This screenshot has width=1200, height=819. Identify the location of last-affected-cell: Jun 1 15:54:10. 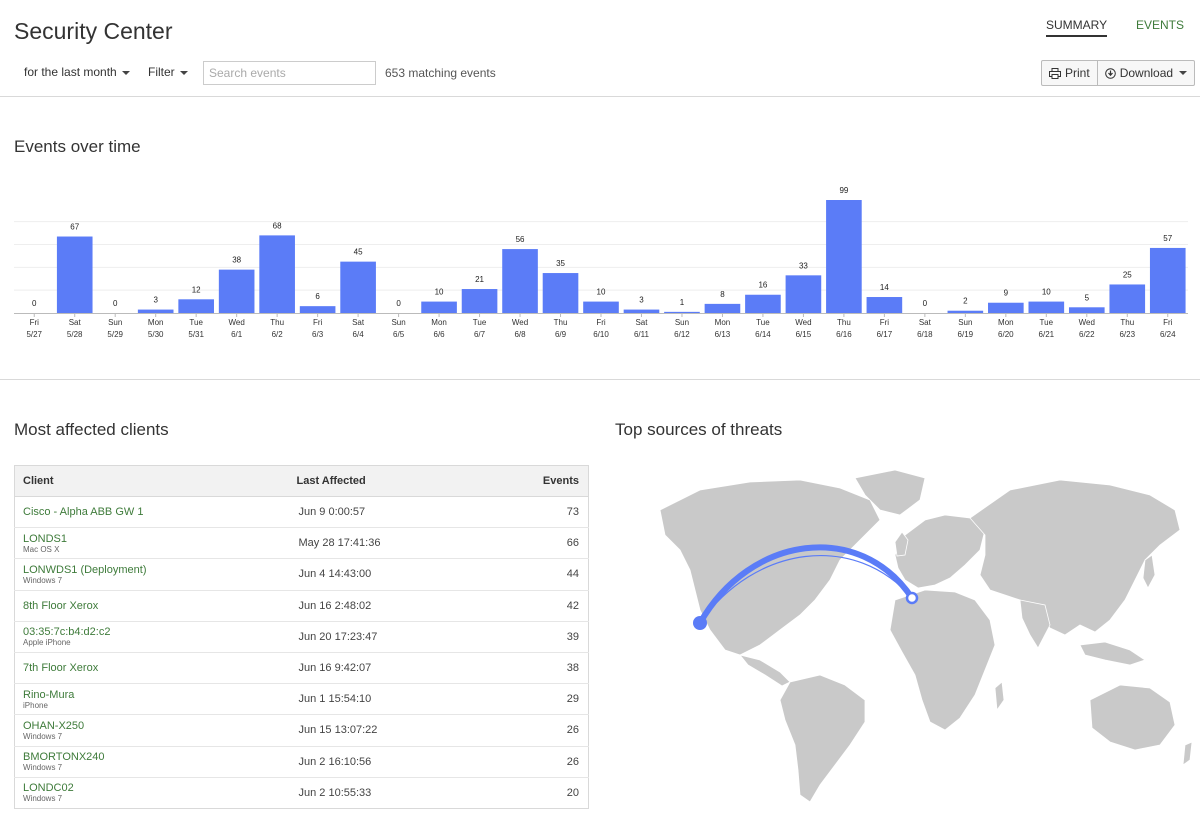
(388, 699).